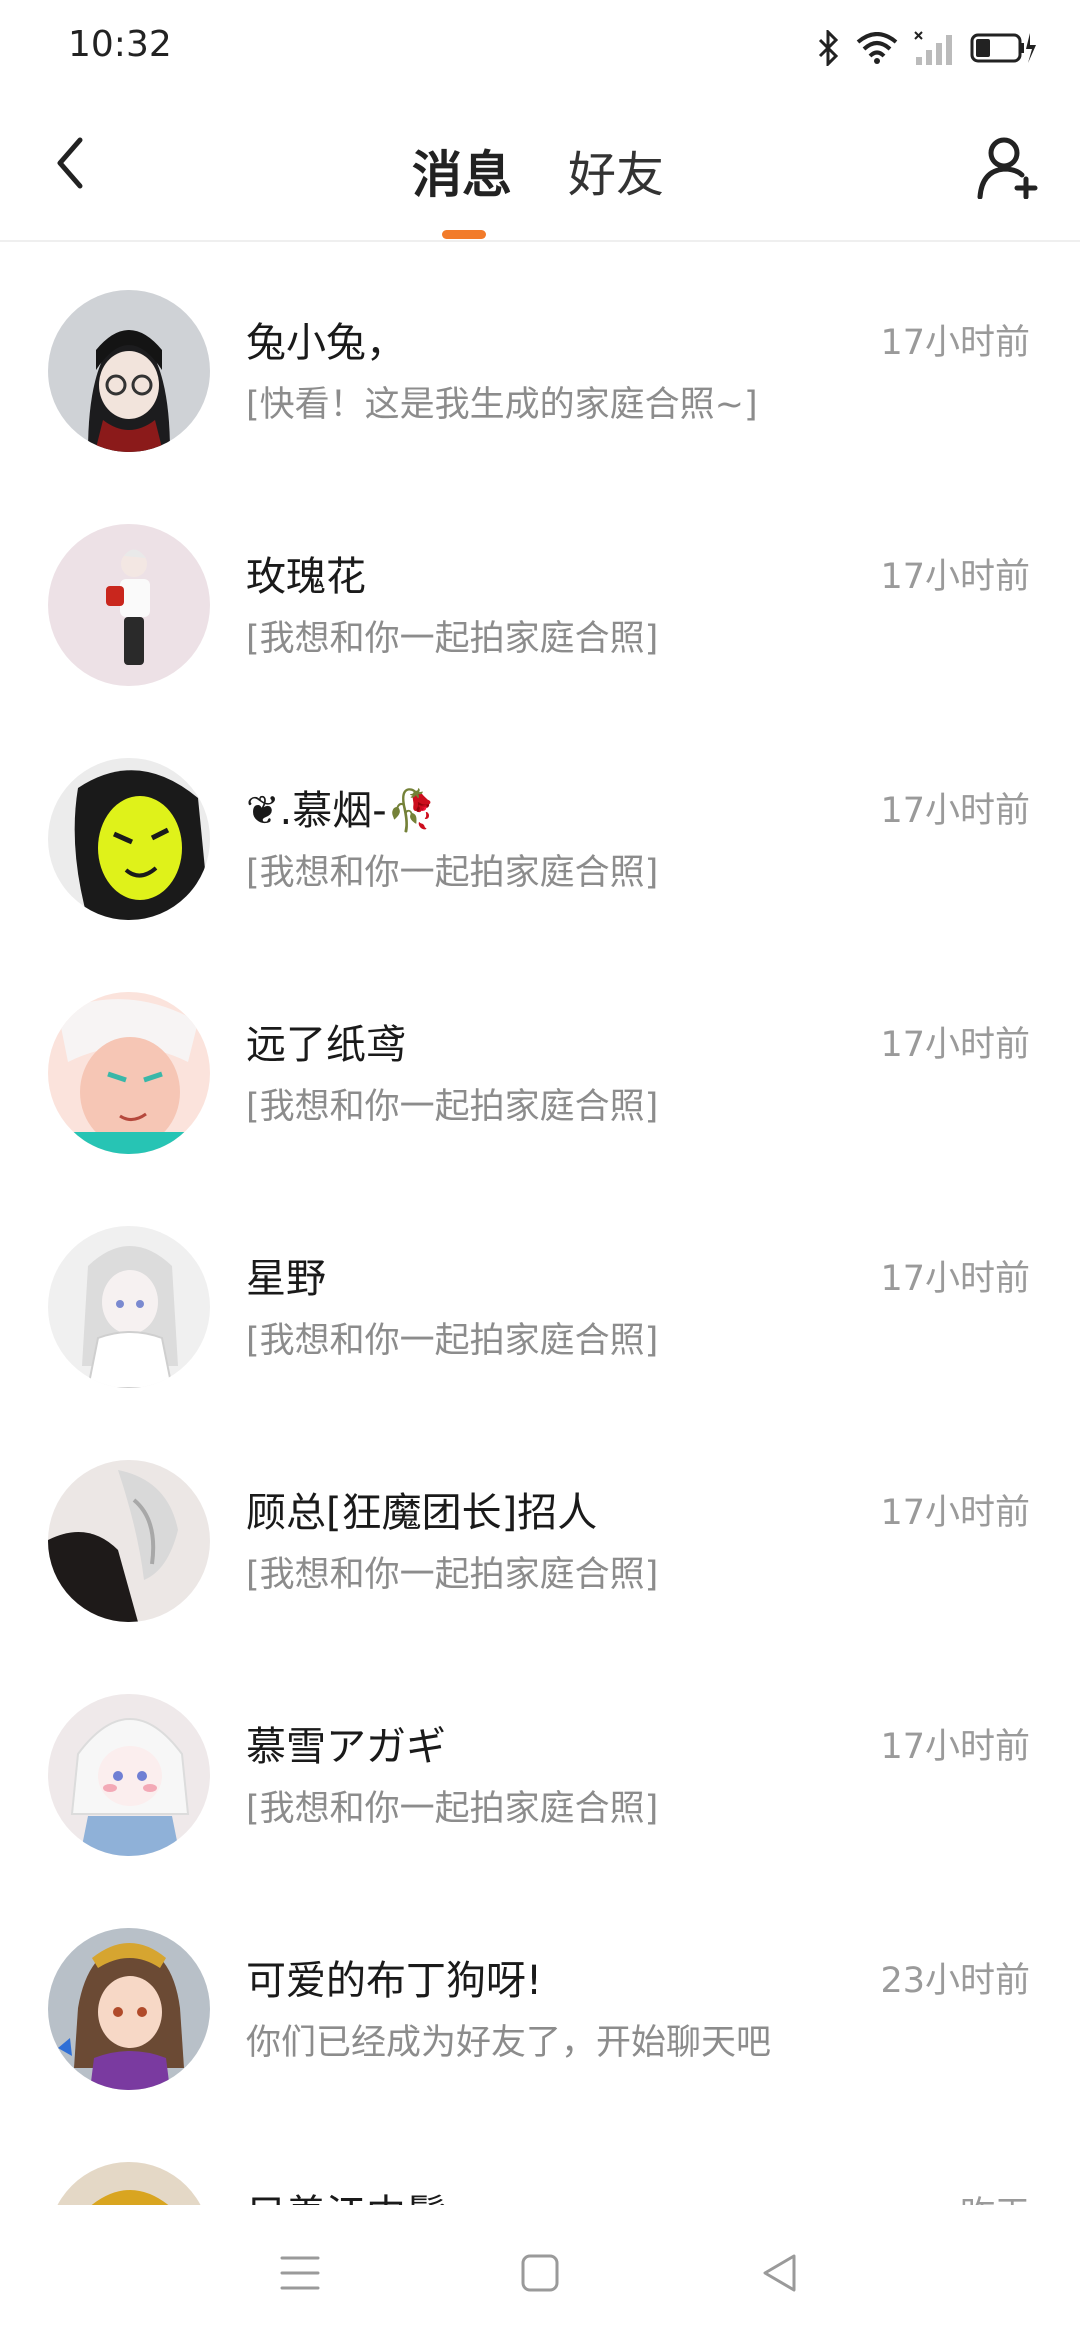 The height and width of the screenshot is (2340, 1080). Describe the element at coordinates (933, 48) in the screenshot. I see `signal-icon` at that location.